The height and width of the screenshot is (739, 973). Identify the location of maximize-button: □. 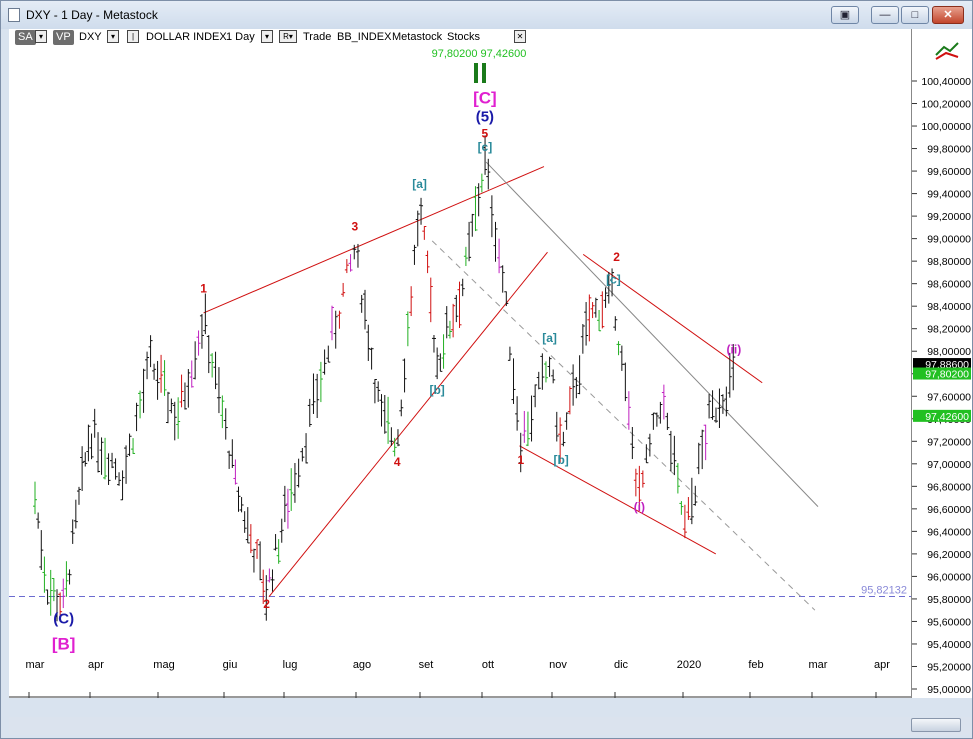
(915, 15).